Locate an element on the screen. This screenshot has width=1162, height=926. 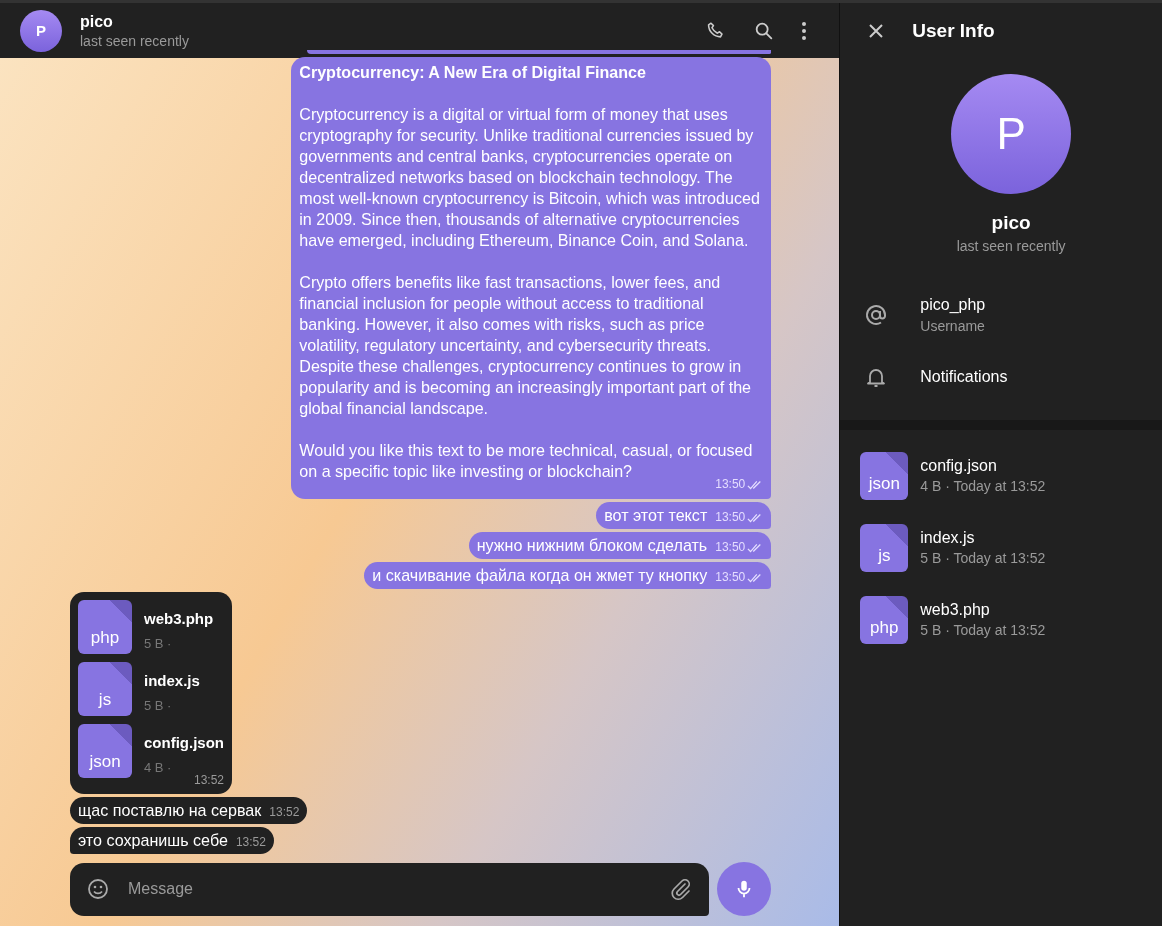
chat-name: pico is located at coordinates (97, 21).